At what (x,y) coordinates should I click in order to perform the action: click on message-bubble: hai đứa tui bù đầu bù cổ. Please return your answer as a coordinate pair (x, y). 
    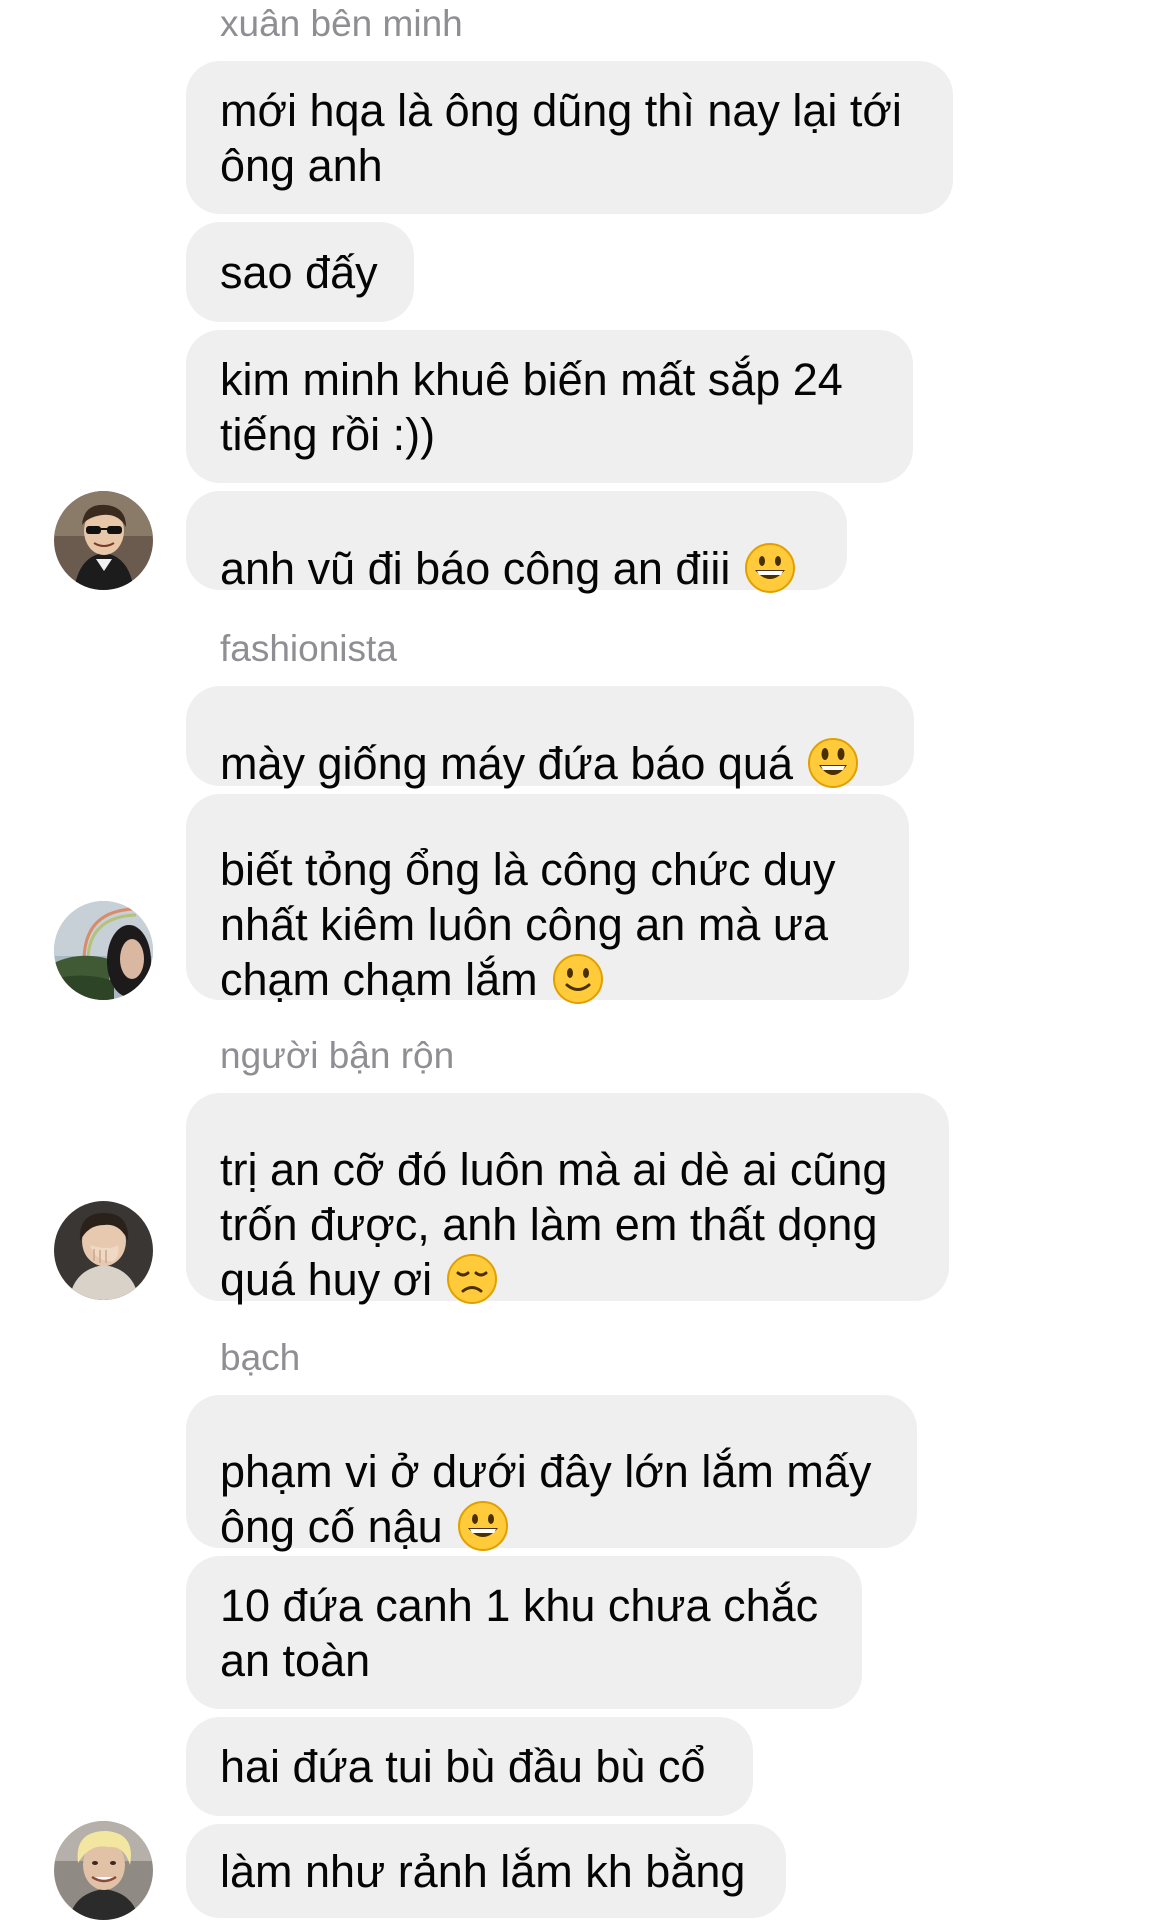
    Looking at the image, I should click on (469, 1766).